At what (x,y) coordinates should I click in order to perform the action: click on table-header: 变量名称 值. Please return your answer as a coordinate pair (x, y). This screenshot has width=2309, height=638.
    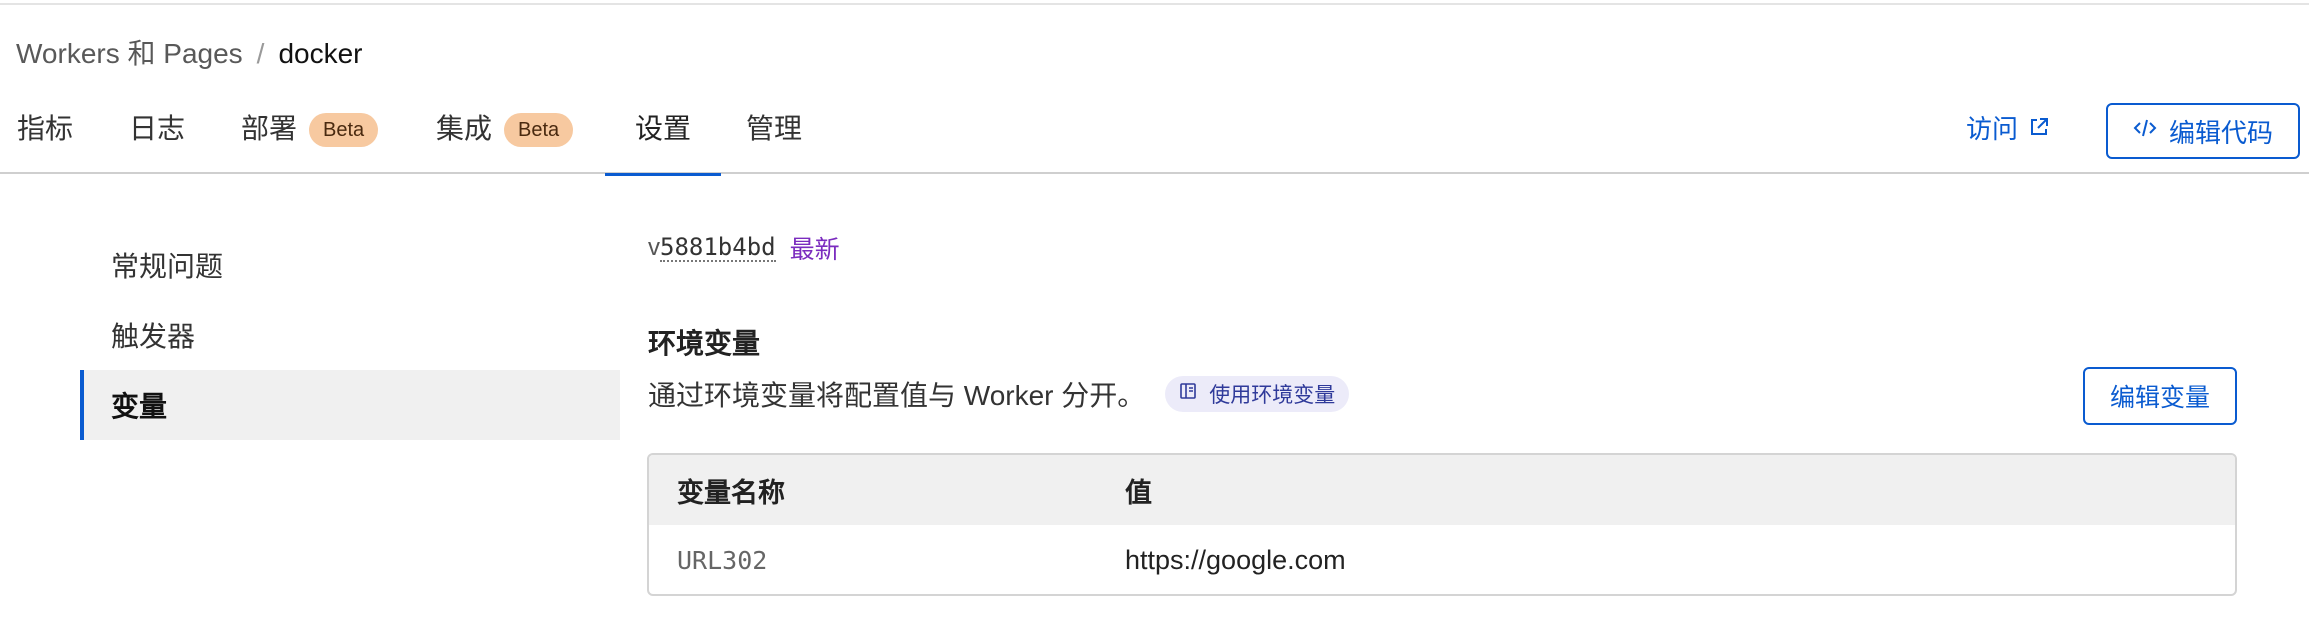
    Looking at the image, I should click on (1442, 490).